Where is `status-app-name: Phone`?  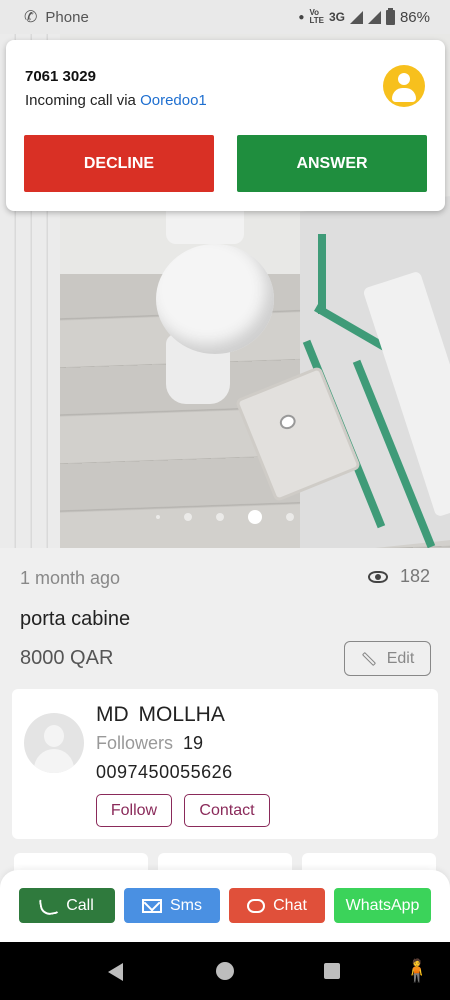
status-app-name: Phone is located at coordinates (67, 17).